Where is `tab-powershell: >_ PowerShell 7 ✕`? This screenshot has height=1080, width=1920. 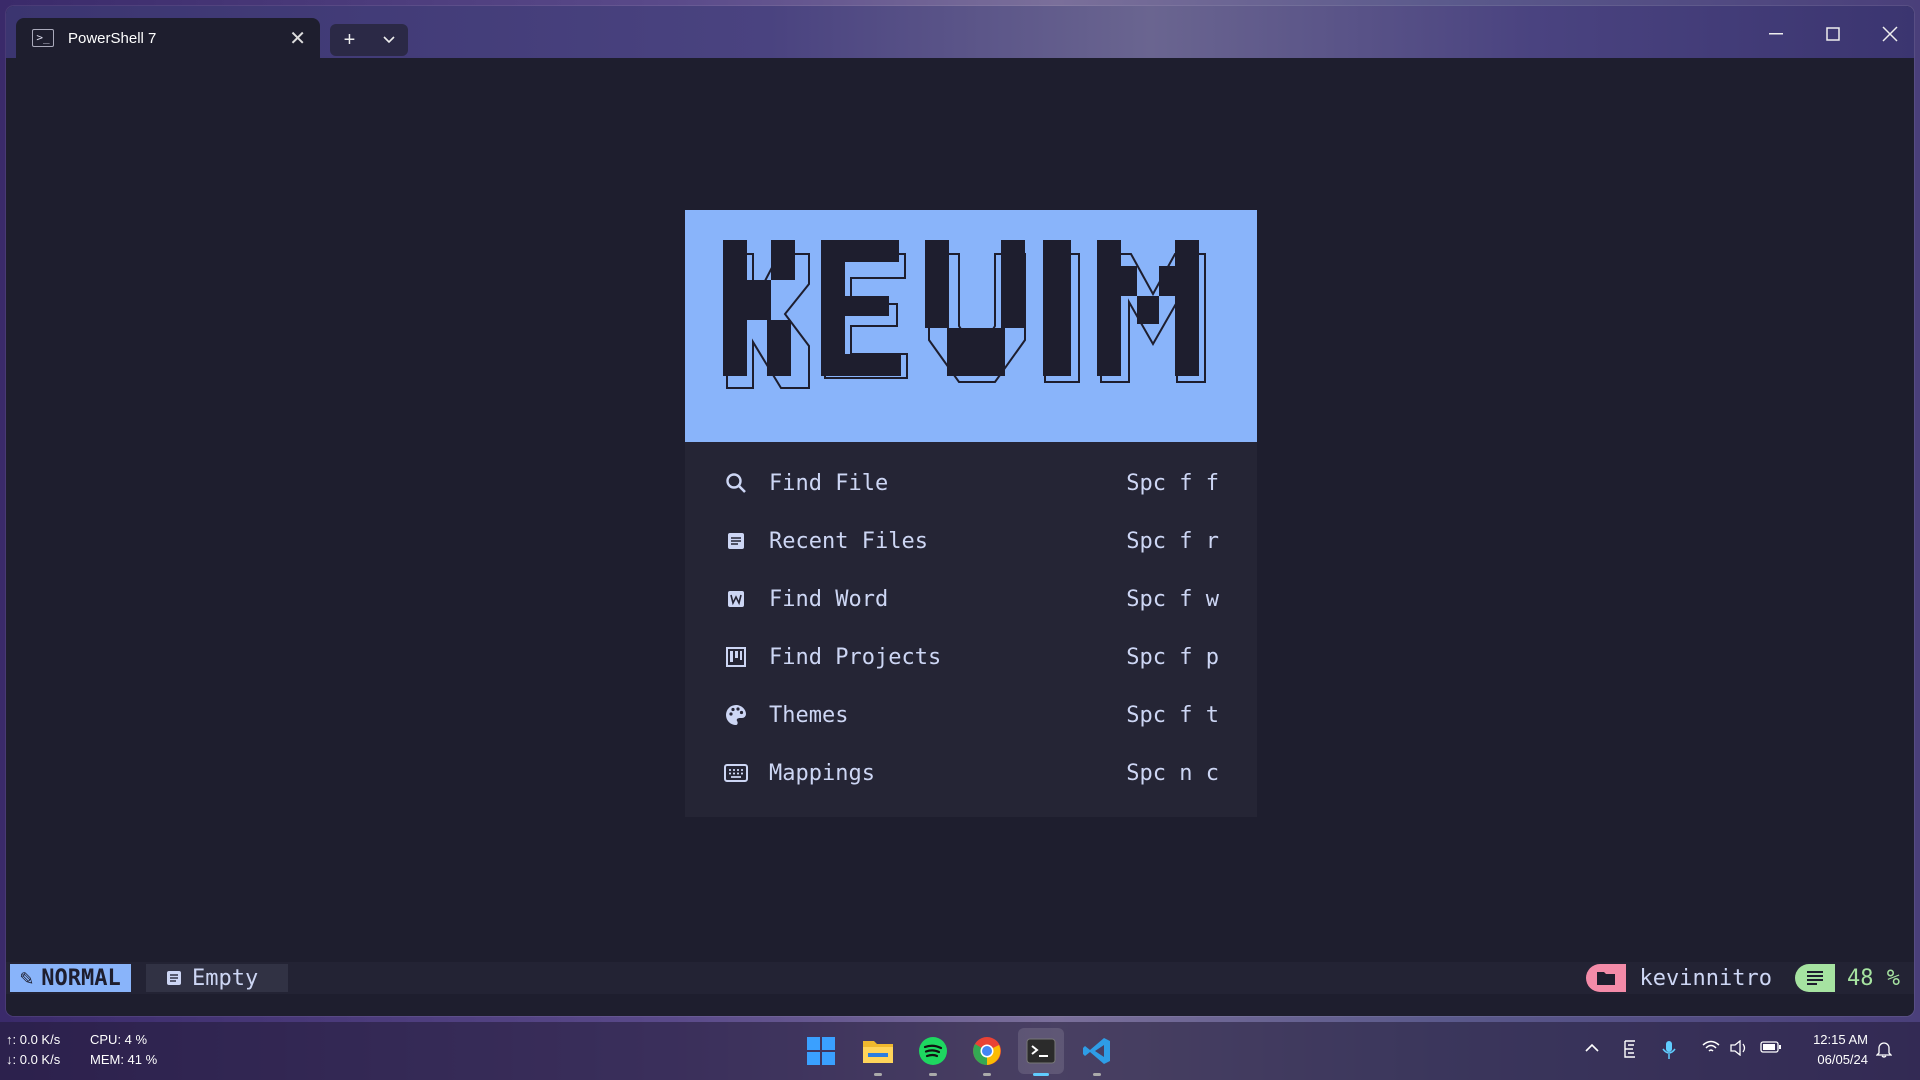
tab-powershell: >_ PowerShell 7 ✕ is located at coordinates (168, 38).